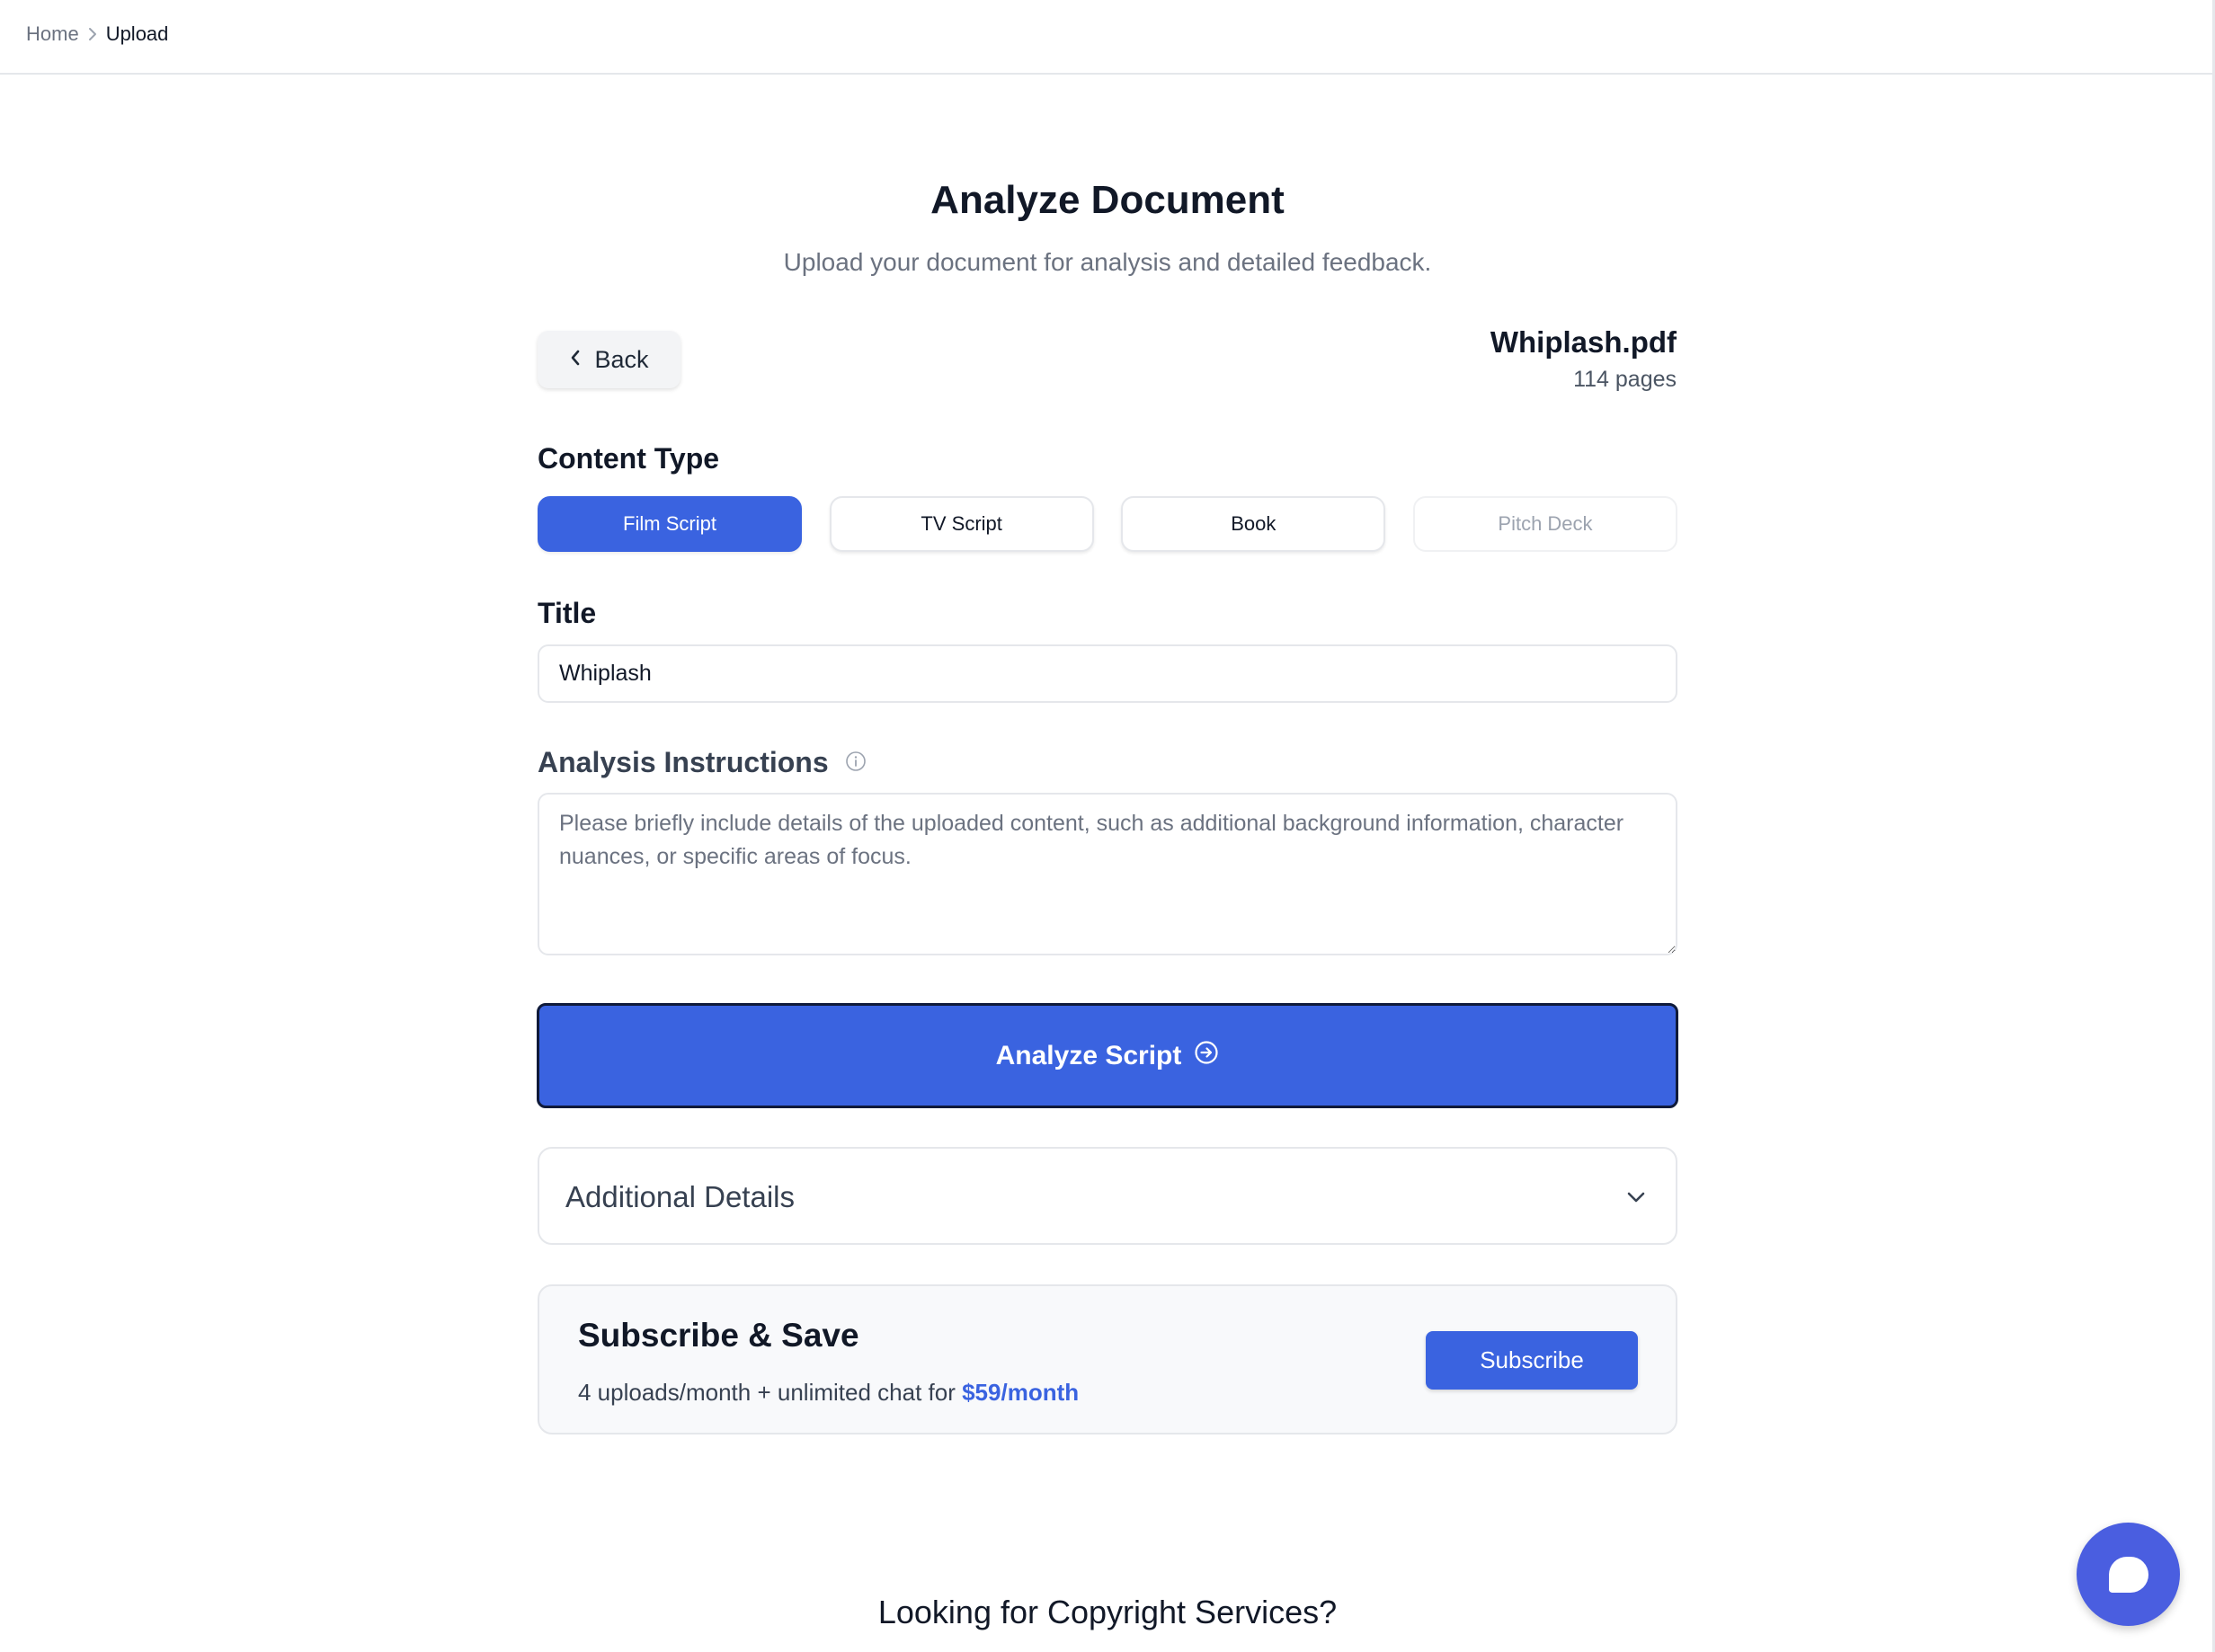 This screenshot has height=1652, width=2215. I want to click on content-type-pitch-deck: Pitch Deck, so click(1544, 524).